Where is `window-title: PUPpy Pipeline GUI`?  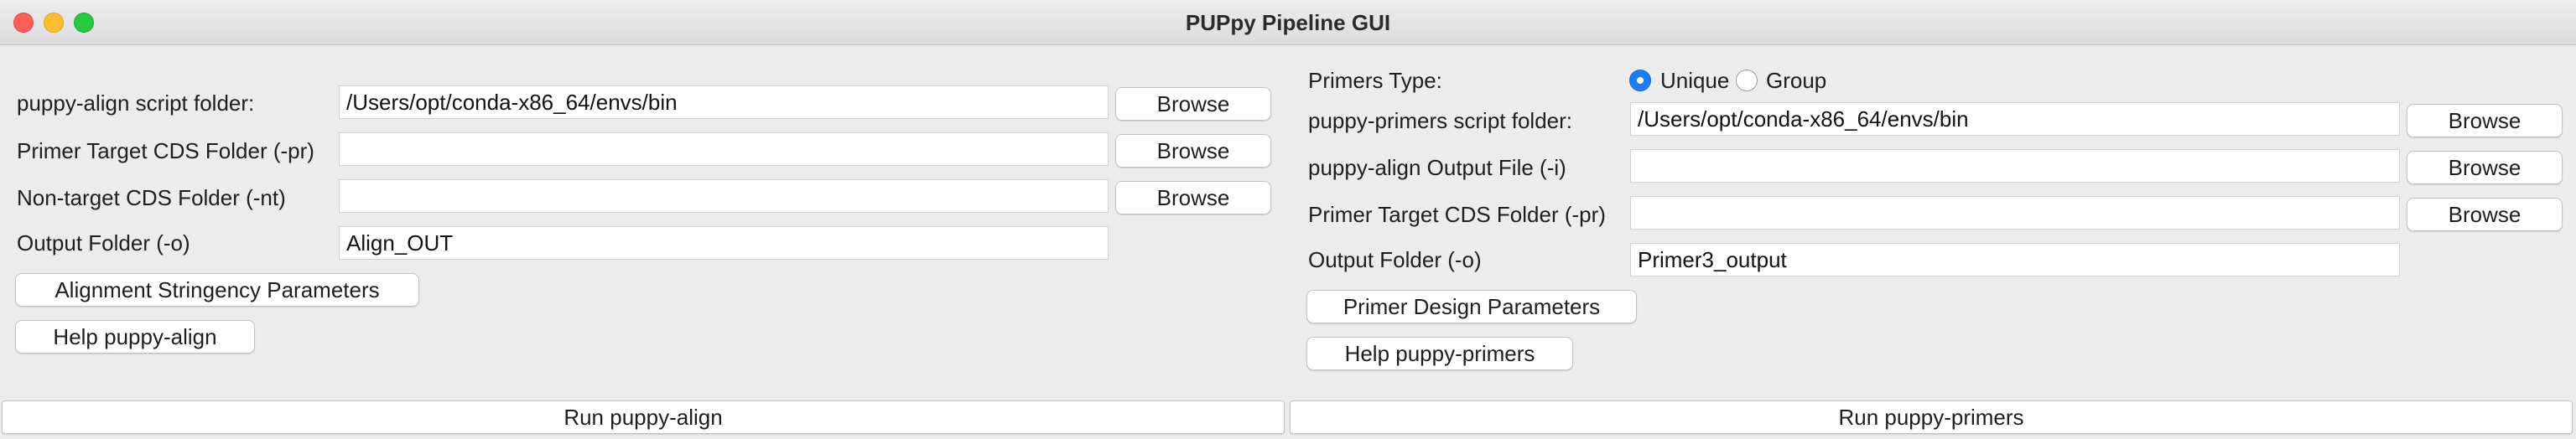
window-title: PUPpy Pipeline GUI is located at coordinates (1288, 22).